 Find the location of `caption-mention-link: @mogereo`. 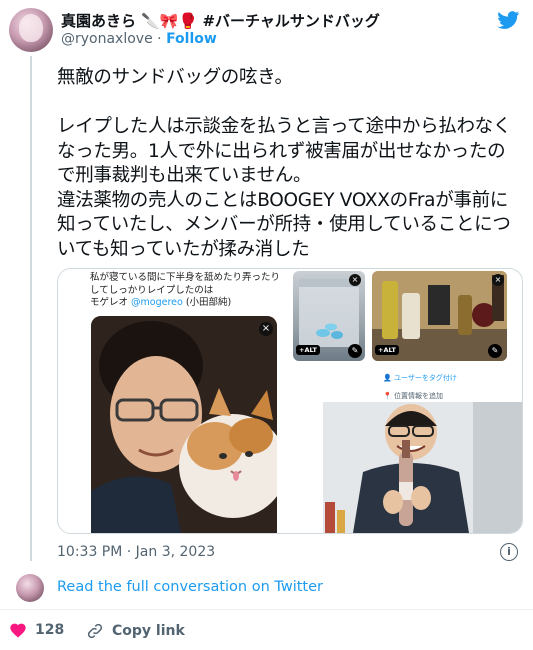

caption-mention-link: @mogereo is located at coordinates (157, 302).